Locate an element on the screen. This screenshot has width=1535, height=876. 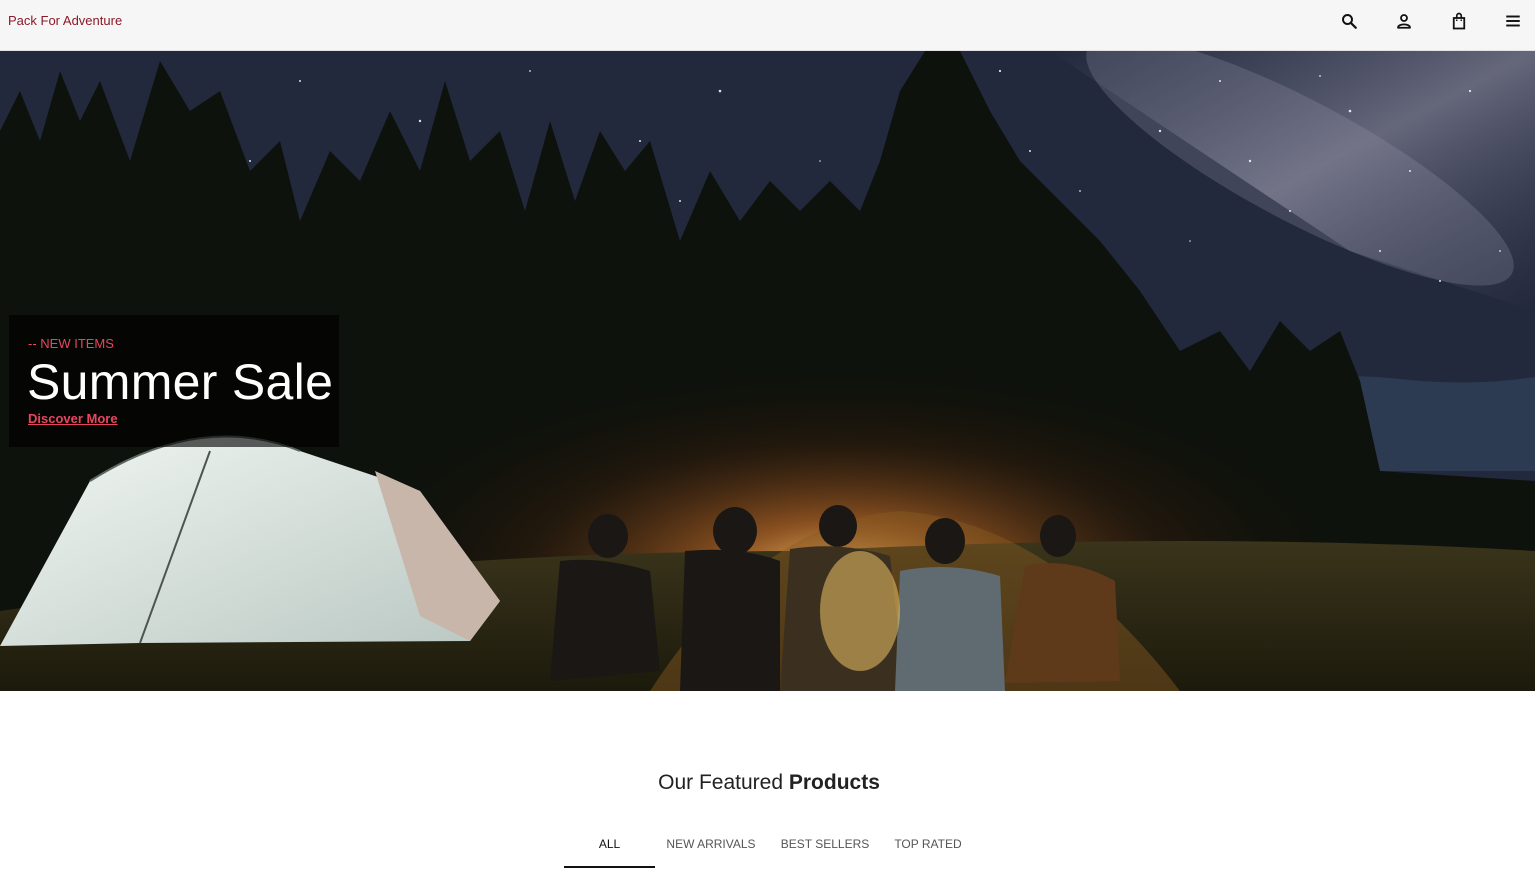
tab-top-rated: TOP RATED is located at coordinates (928, 852).